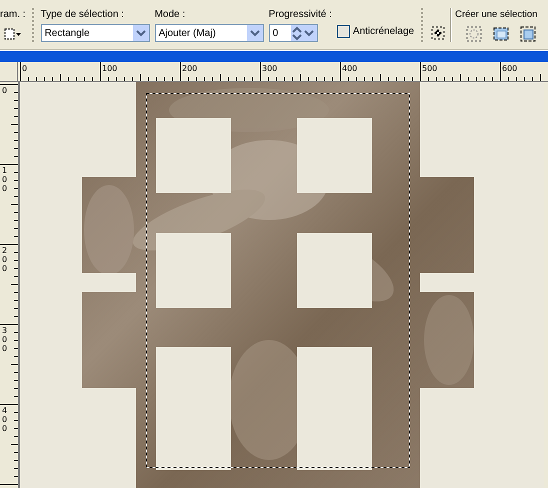 The image size is (548, 488). Describe the element at coordinates (209, 33) in the screenshot. I see `dropdown: Ajouter (Maj)` at that location.